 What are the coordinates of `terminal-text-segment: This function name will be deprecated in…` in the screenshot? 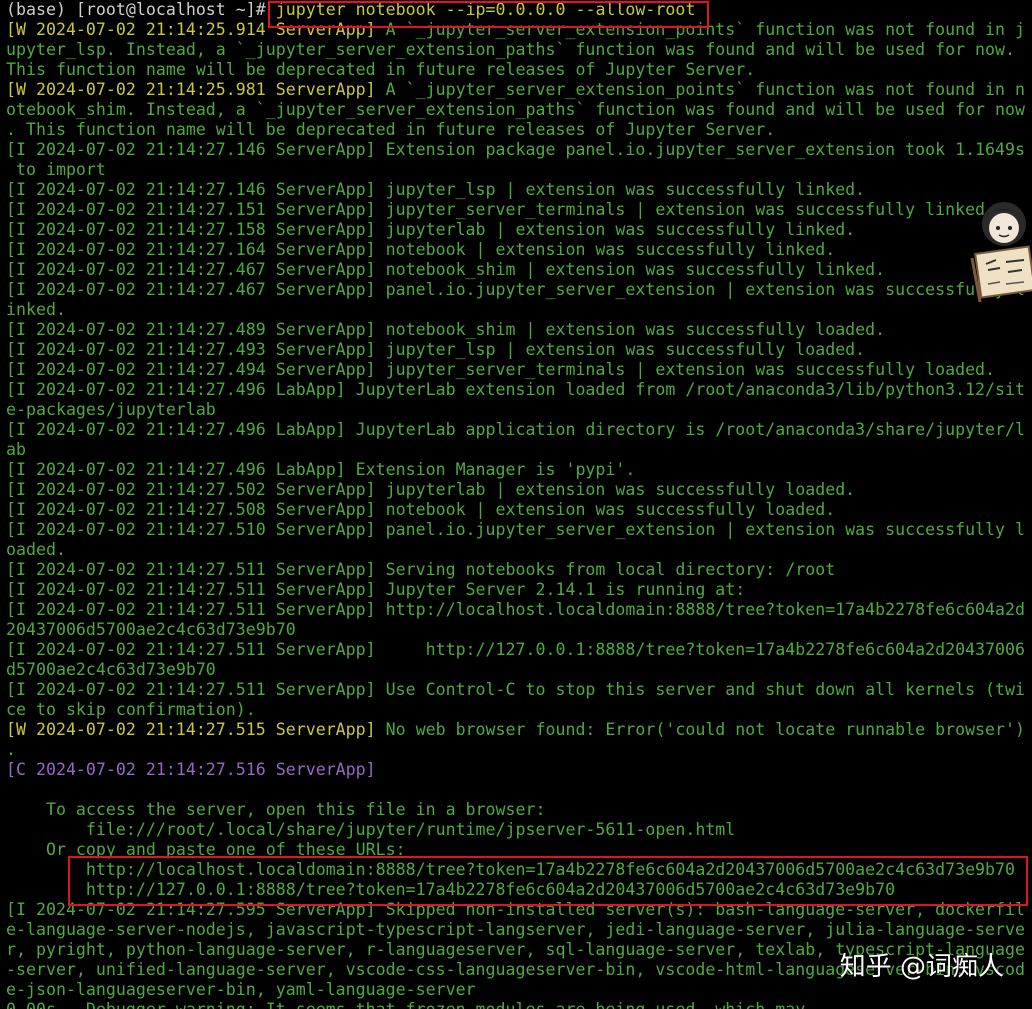 It's located at (381, 69).